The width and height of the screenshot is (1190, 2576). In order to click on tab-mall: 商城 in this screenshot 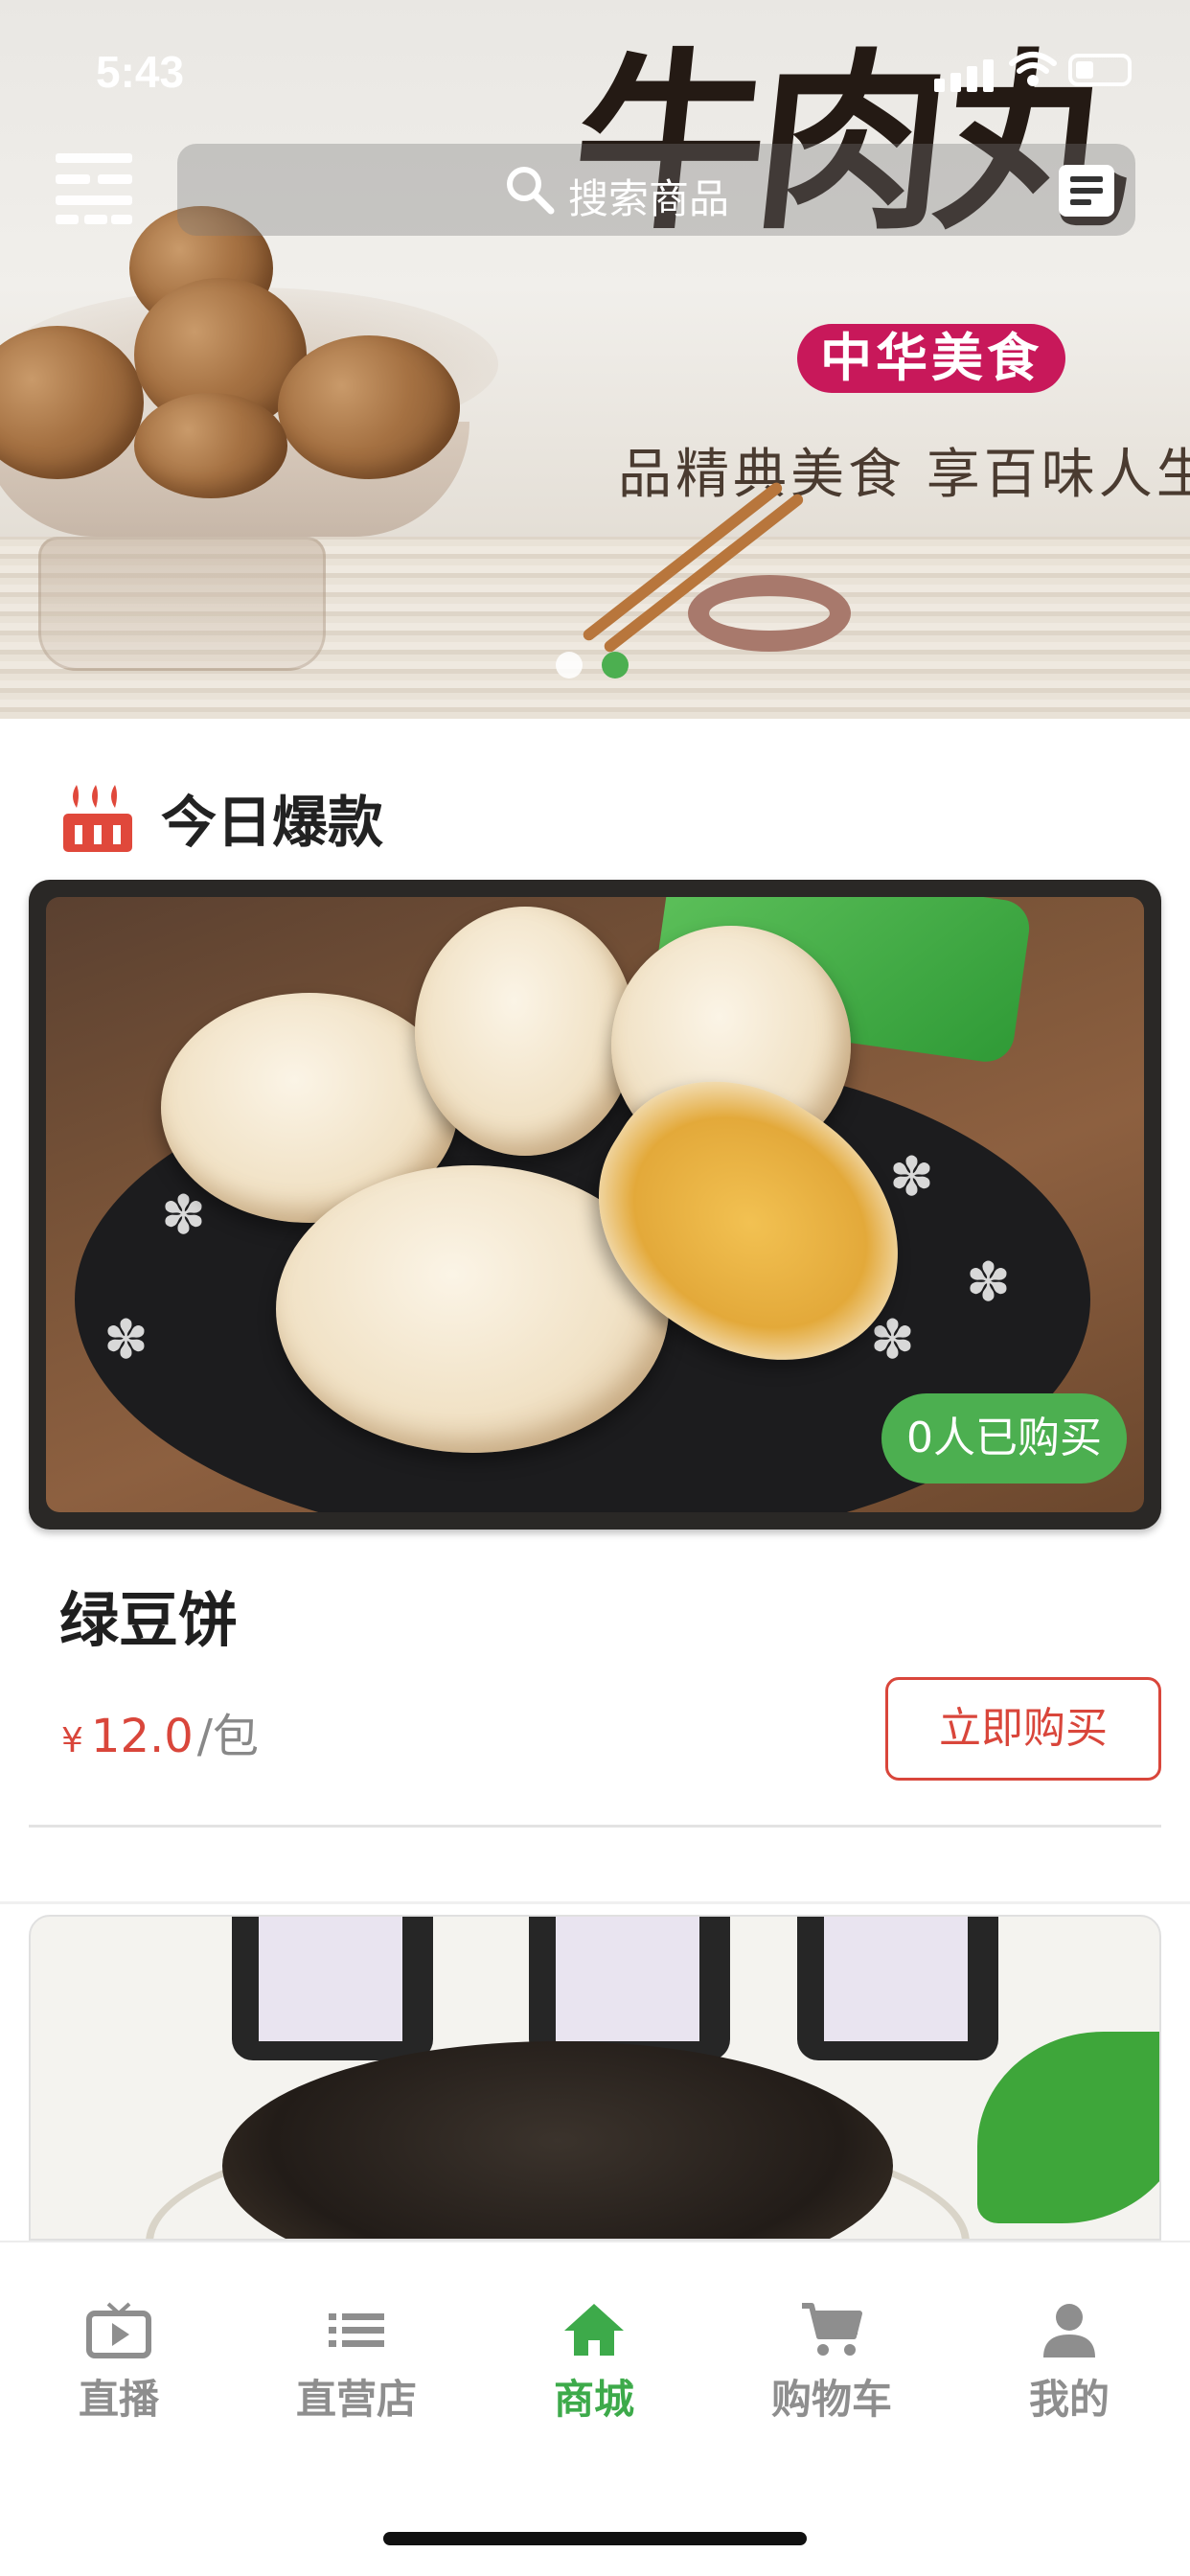, I will do `click(594, 2367)`.